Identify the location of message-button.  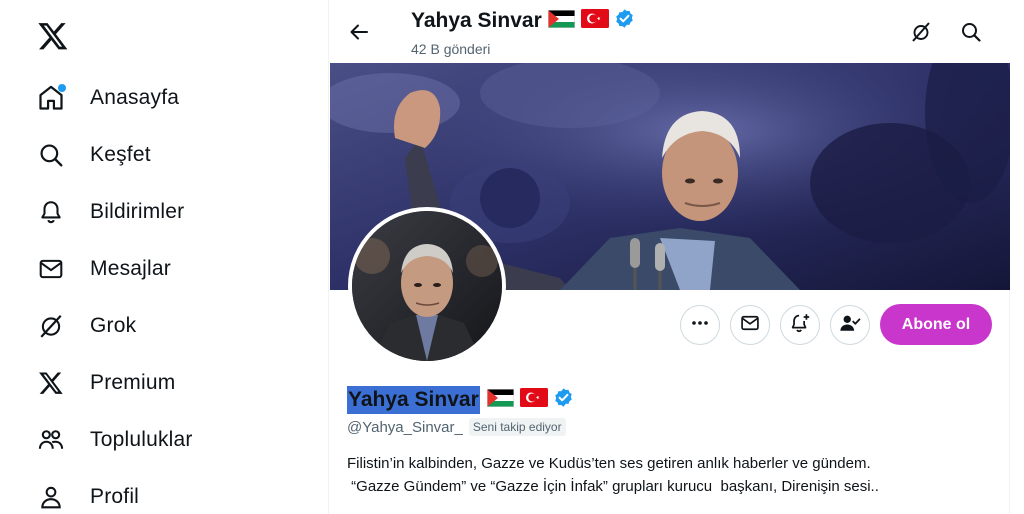
(750, 325).